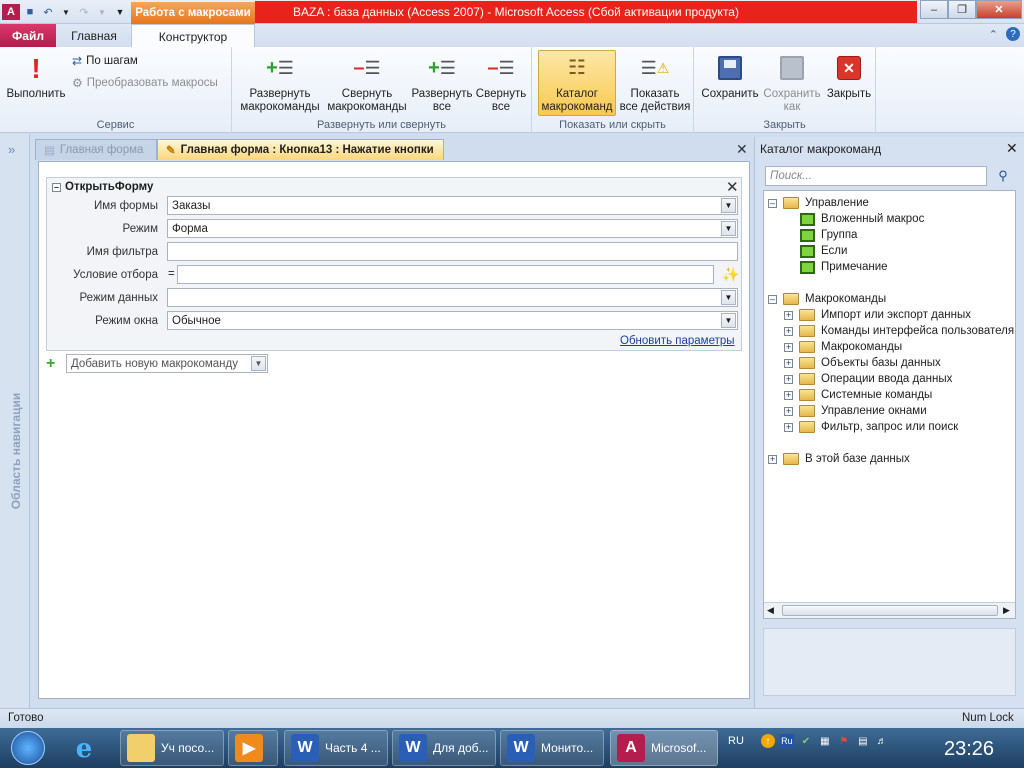 This screenshot has height=768, width=1024. What do you see at coordinates (844, 741) in the screenshot?
I see `flag-icon: ⚑` at bounding box center [844, 741].